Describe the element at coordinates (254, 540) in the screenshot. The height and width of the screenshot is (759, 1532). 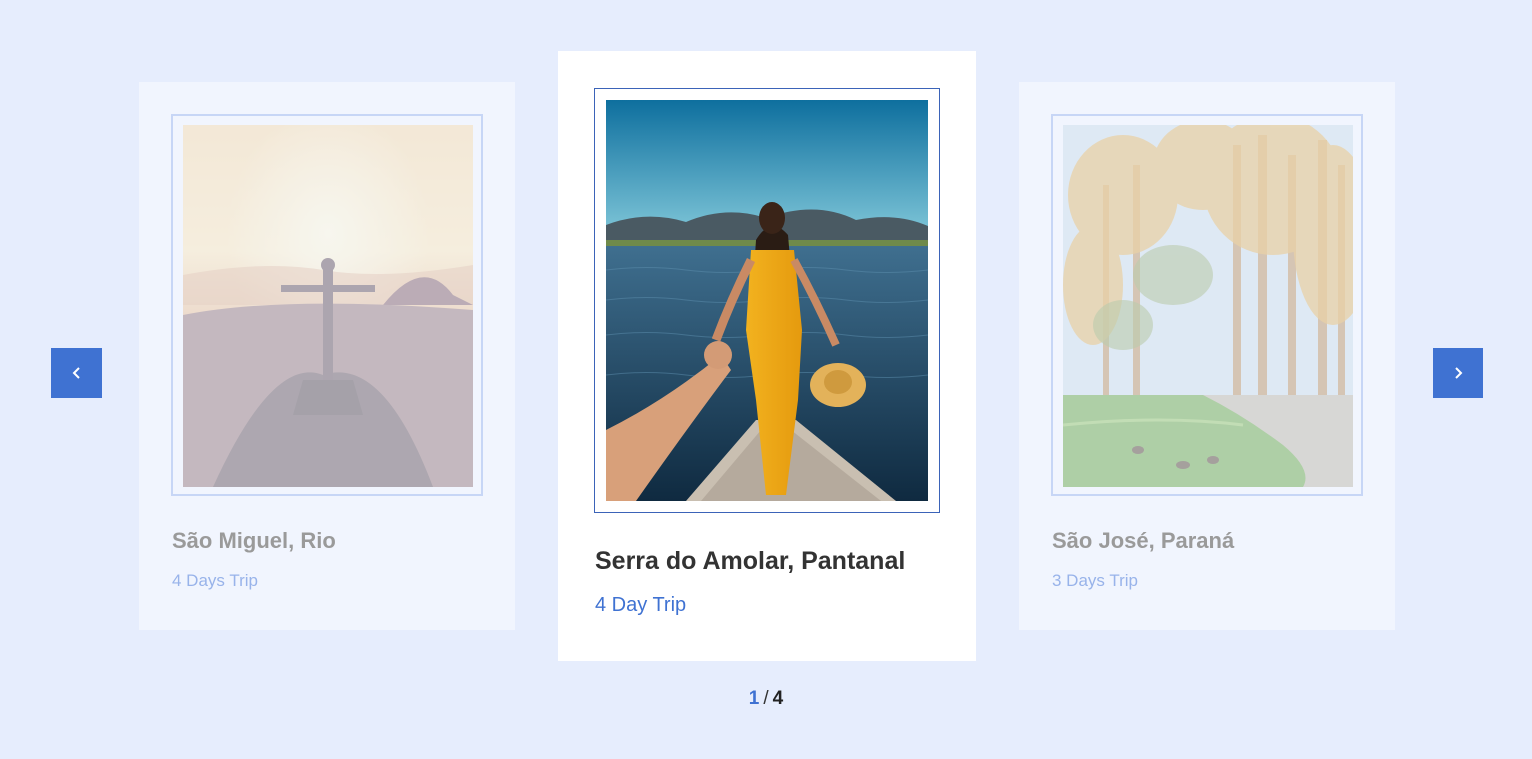
I see `slide-title: São Miguel, Rio` at that location.